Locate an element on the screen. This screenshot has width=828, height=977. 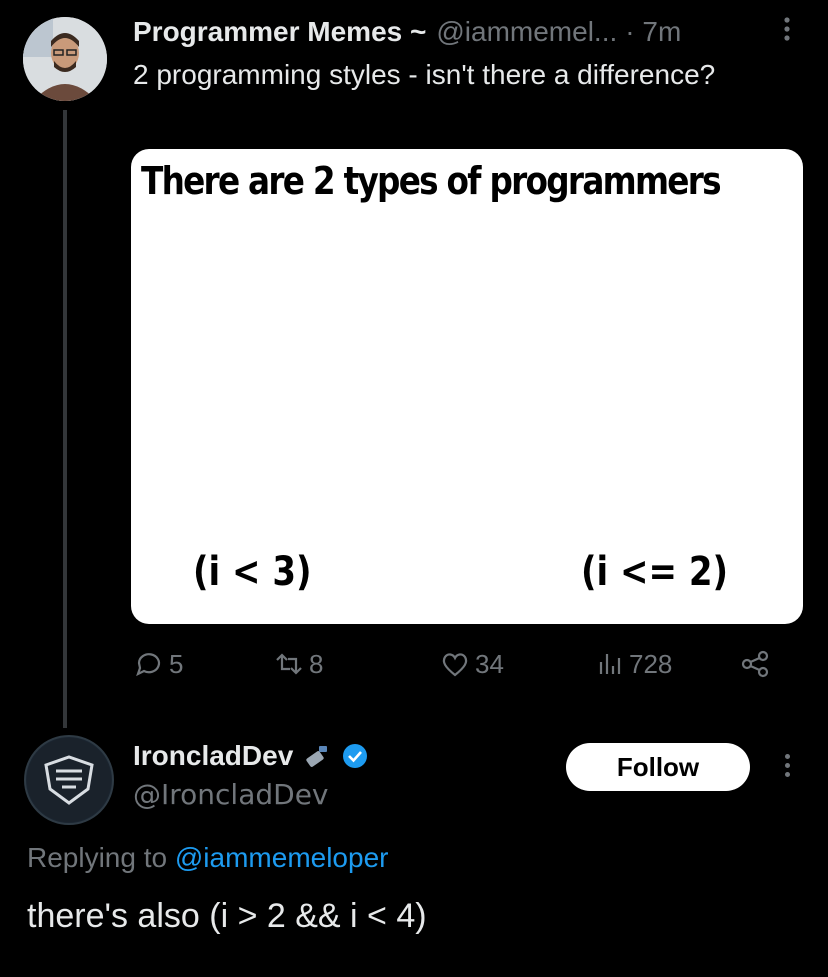
share-button is located at coordinates (755, 664).